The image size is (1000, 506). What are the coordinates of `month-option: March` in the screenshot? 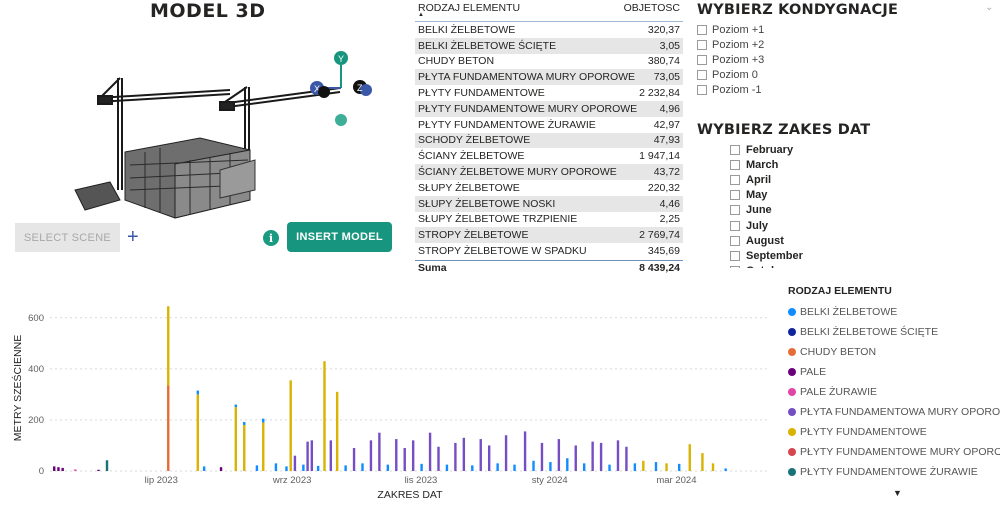 It's located at (766, 164).